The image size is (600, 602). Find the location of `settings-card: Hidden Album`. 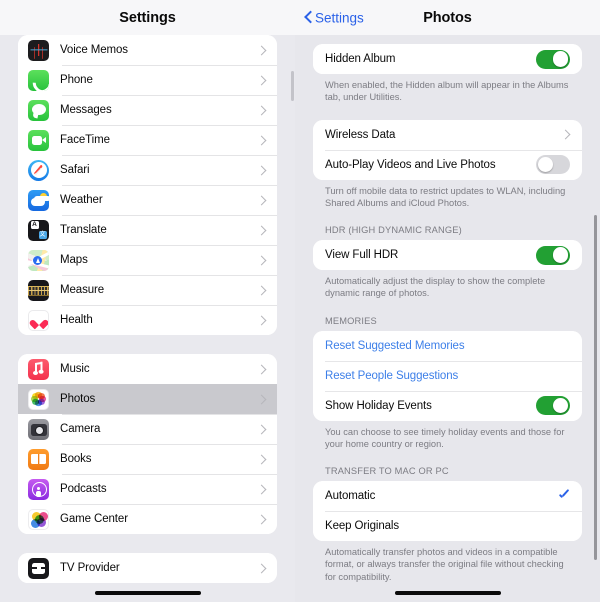

settings-card: Hidden Album is located at coordinates (447, 59).